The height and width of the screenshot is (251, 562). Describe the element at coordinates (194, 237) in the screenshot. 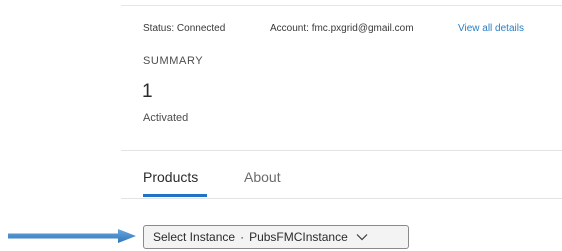

I see `select-instance-label: Select Instance` at that location.